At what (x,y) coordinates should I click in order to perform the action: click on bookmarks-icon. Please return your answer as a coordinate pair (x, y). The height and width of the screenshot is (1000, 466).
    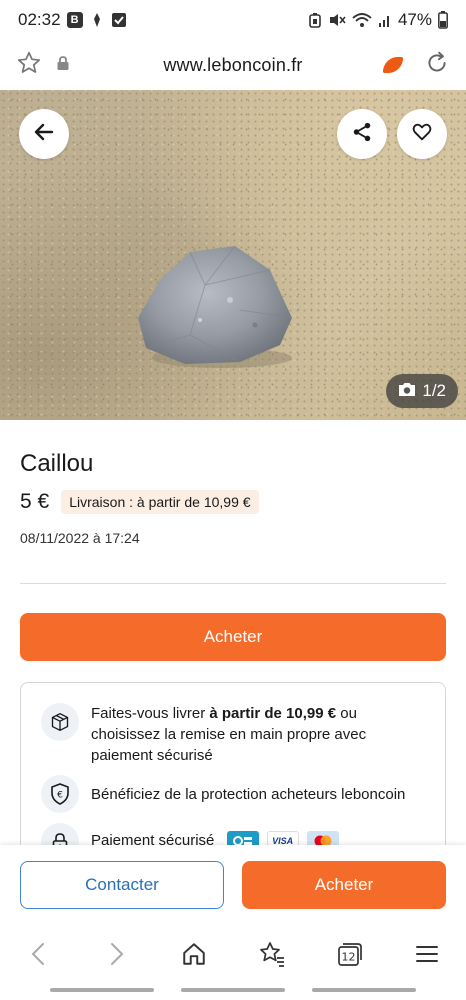
    Looking at the image, I should click on (272, 954).